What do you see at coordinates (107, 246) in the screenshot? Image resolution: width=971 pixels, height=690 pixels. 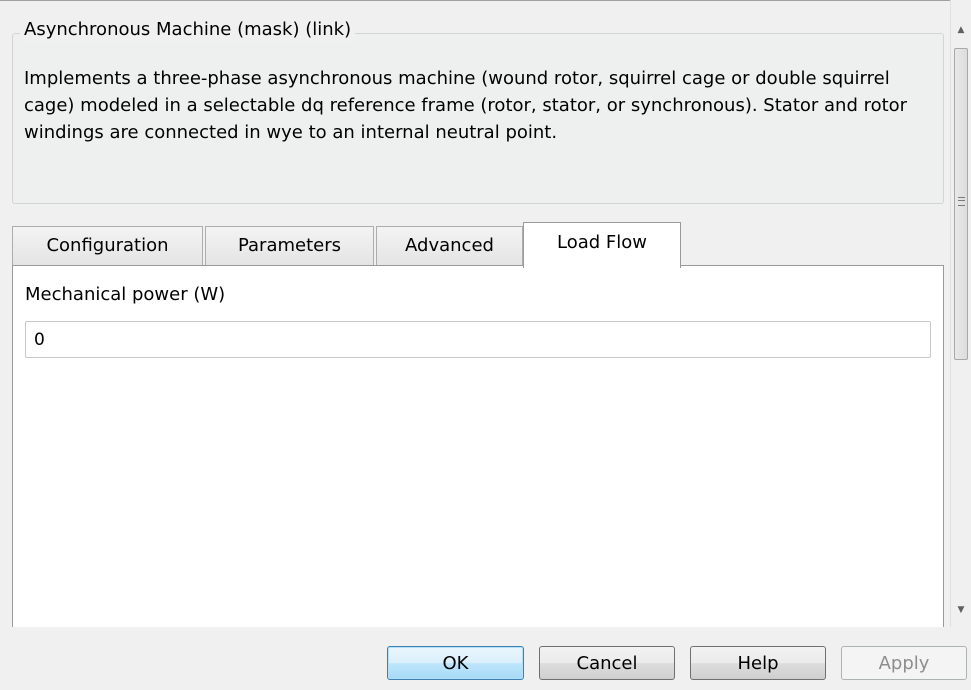 I see `tab-configuration: Configuration` at bounding box center [107, 246].